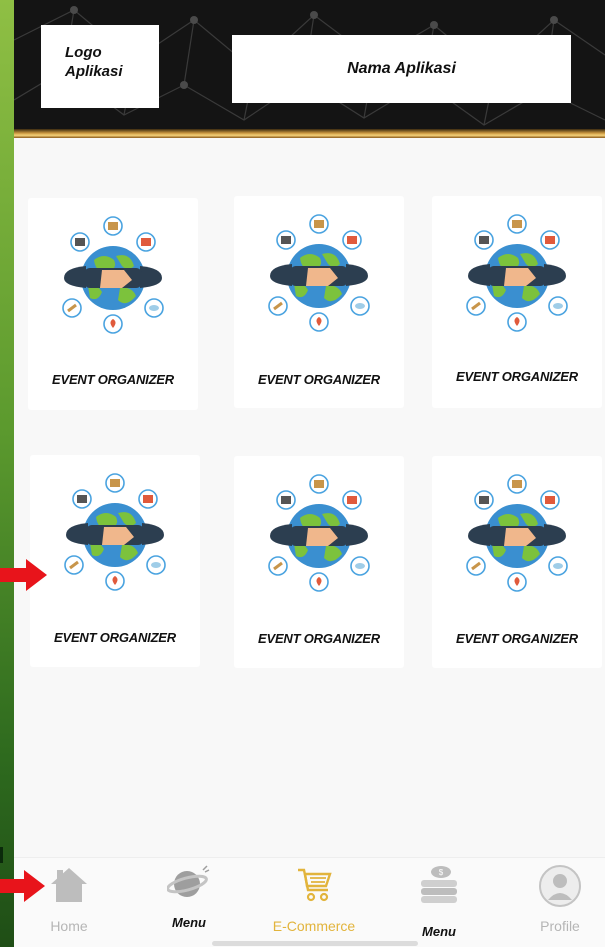 This screenshot has width=605, height=947. I want to click on nav-menu-1: Menu, so click(189, 902).